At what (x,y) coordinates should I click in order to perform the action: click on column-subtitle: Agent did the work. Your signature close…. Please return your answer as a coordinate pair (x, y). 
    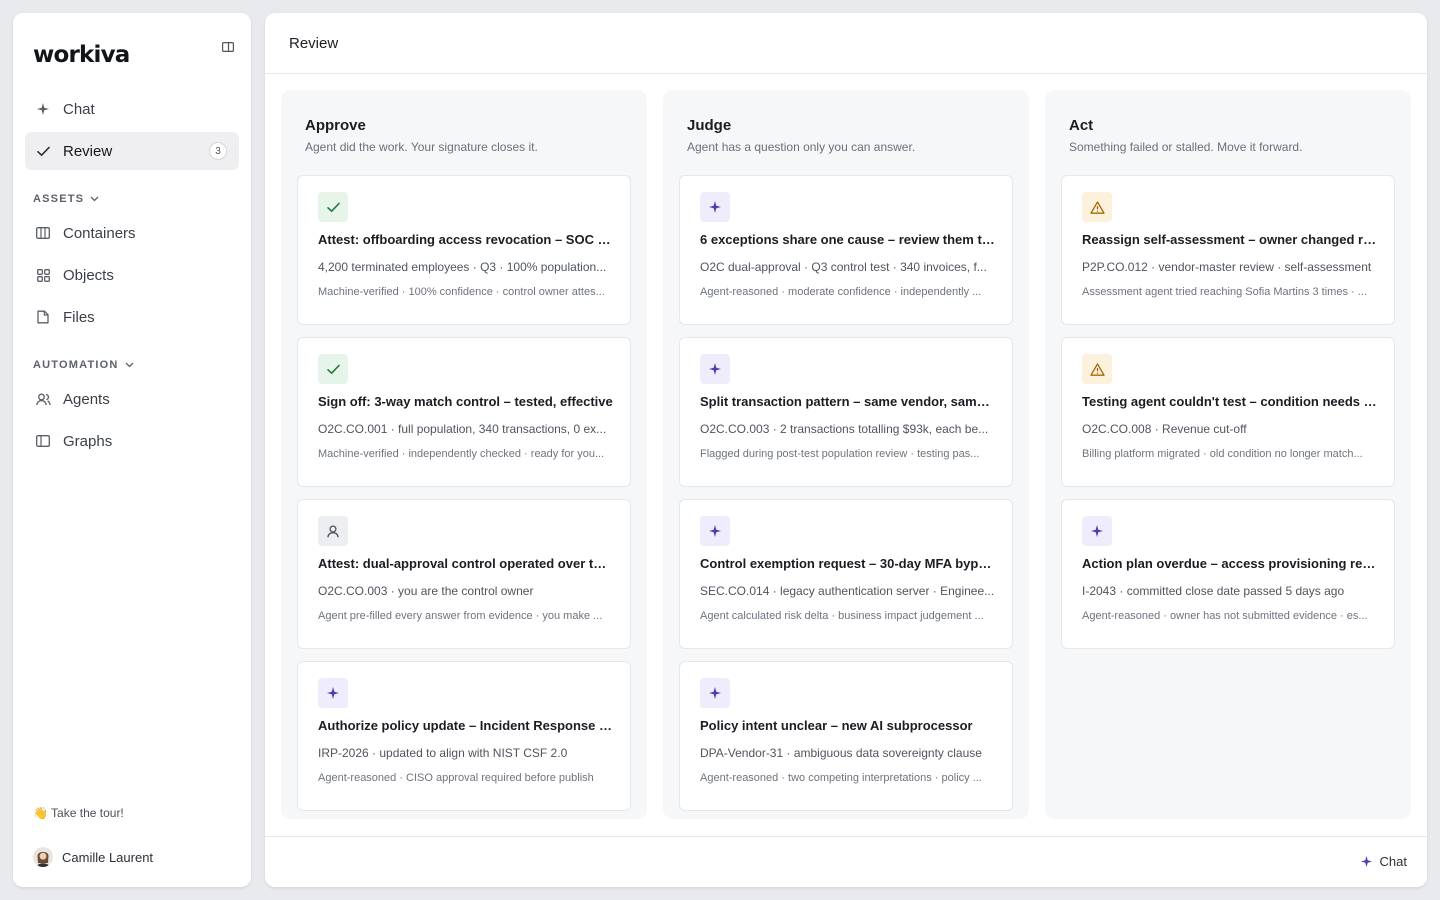
    Looking at the image, I should click on (421, 147).